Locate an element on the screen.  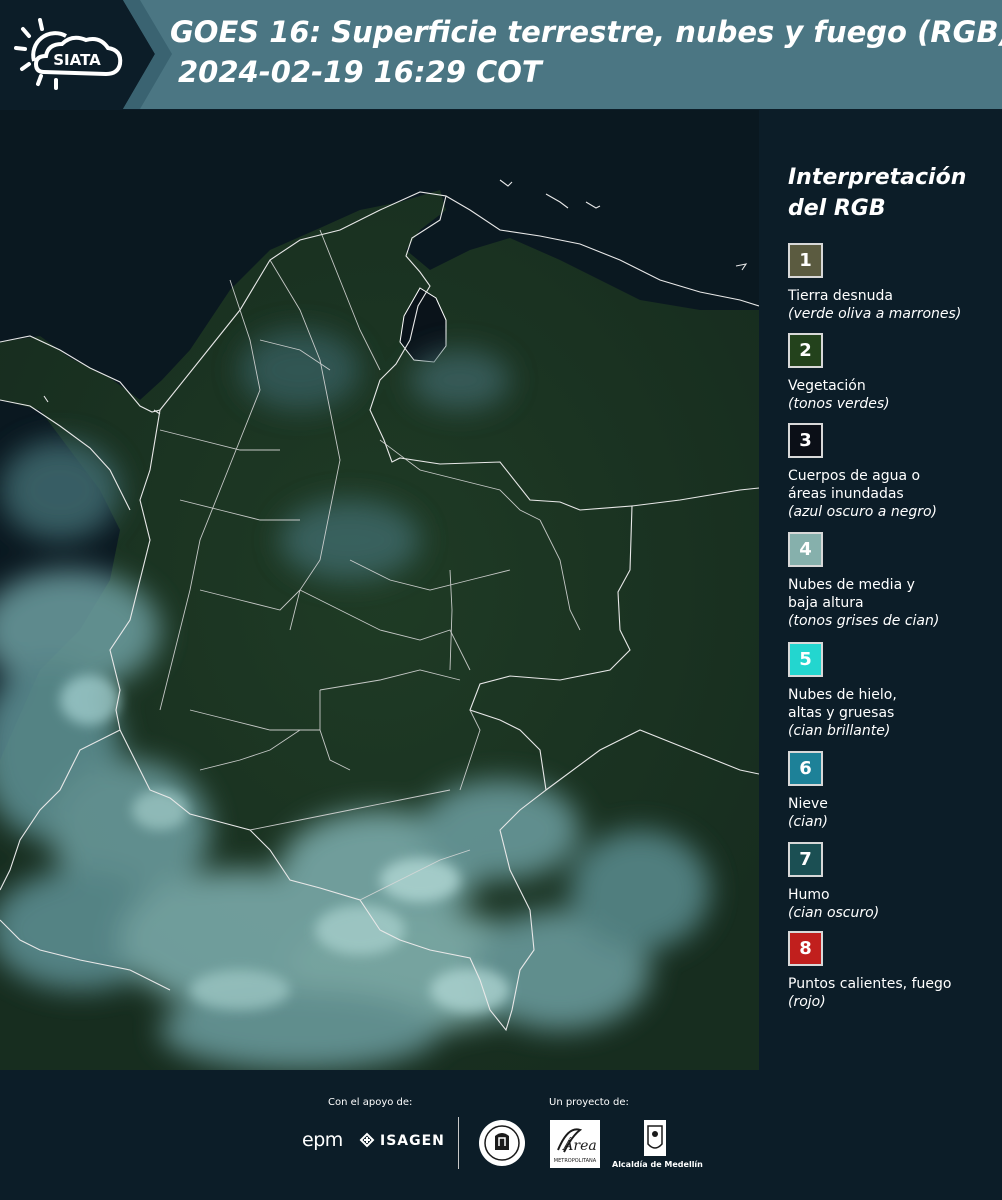
footer-divider is located at coordinates (458, 1143).